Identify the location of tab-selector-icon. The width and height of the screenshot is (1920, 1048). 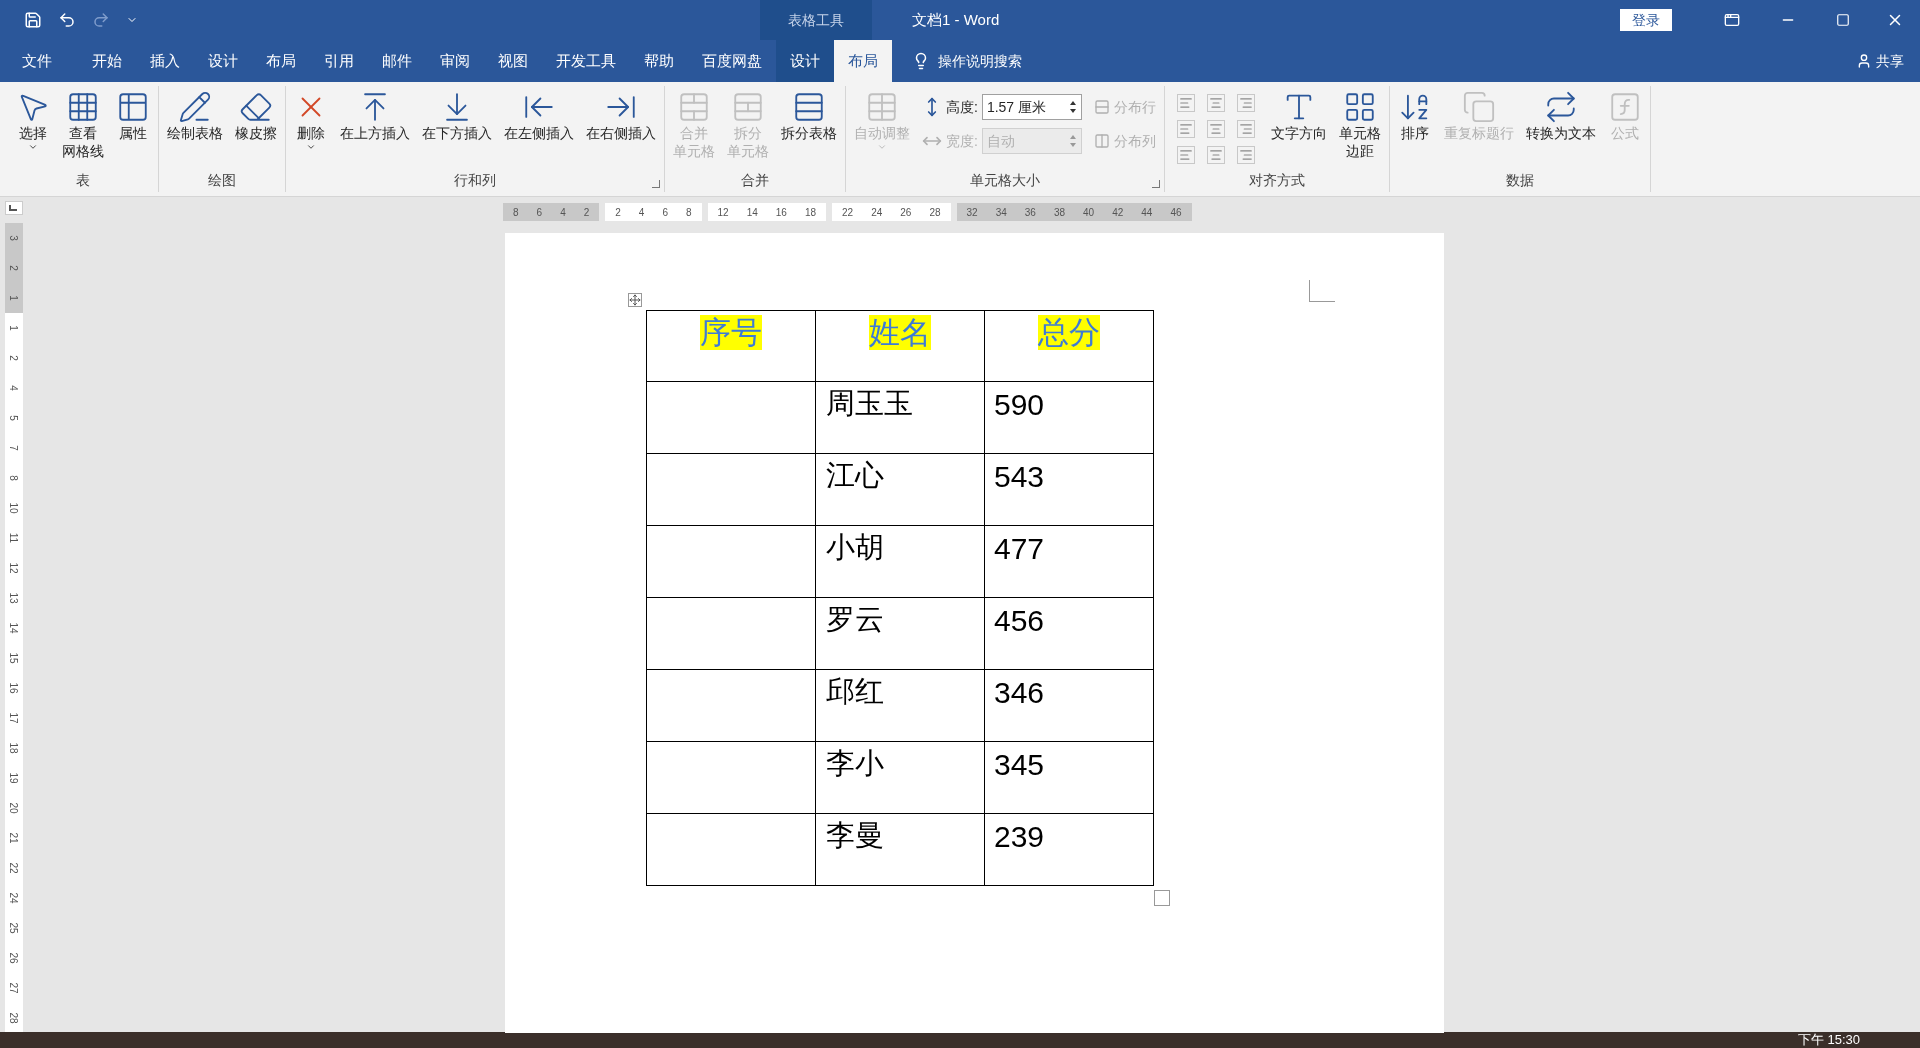
(14, 208).